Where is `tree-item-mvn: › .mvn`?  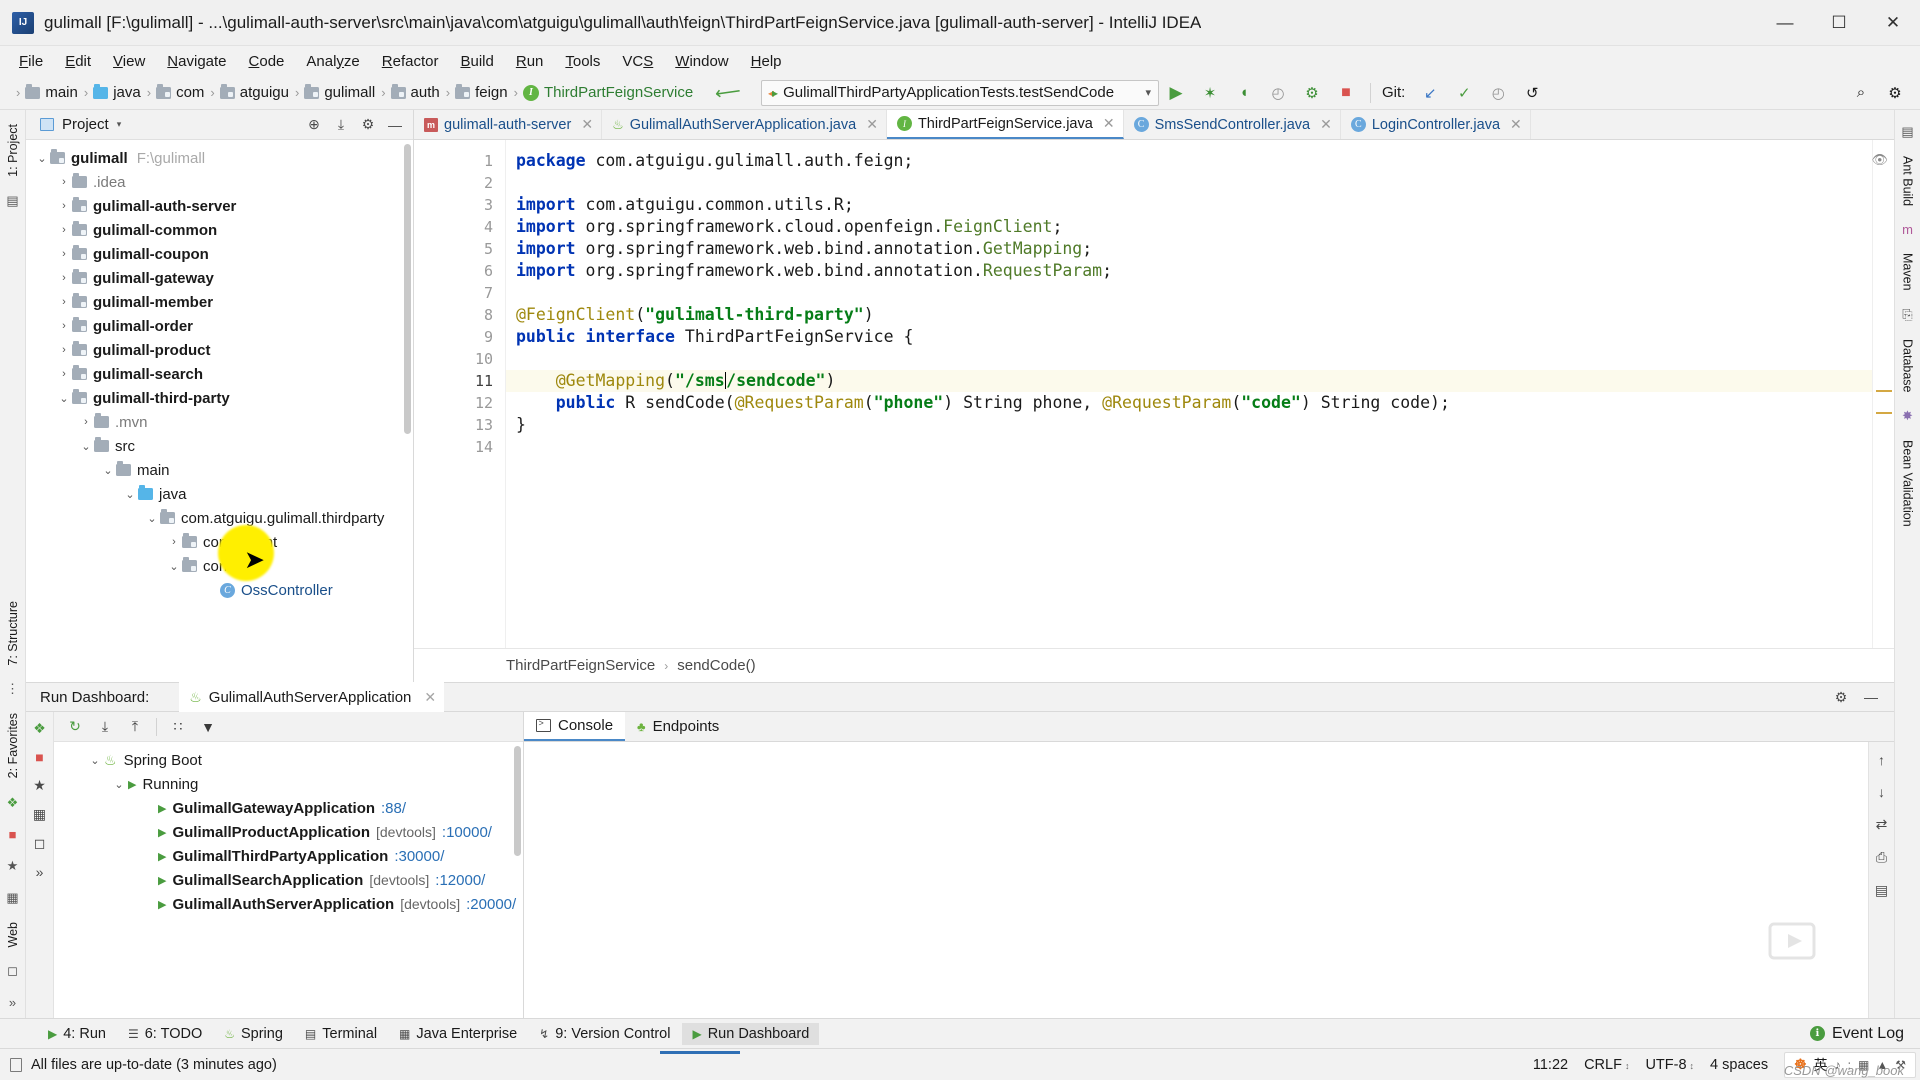 tree-item-mvn: › .mvn is located at coordinates (219, 422).